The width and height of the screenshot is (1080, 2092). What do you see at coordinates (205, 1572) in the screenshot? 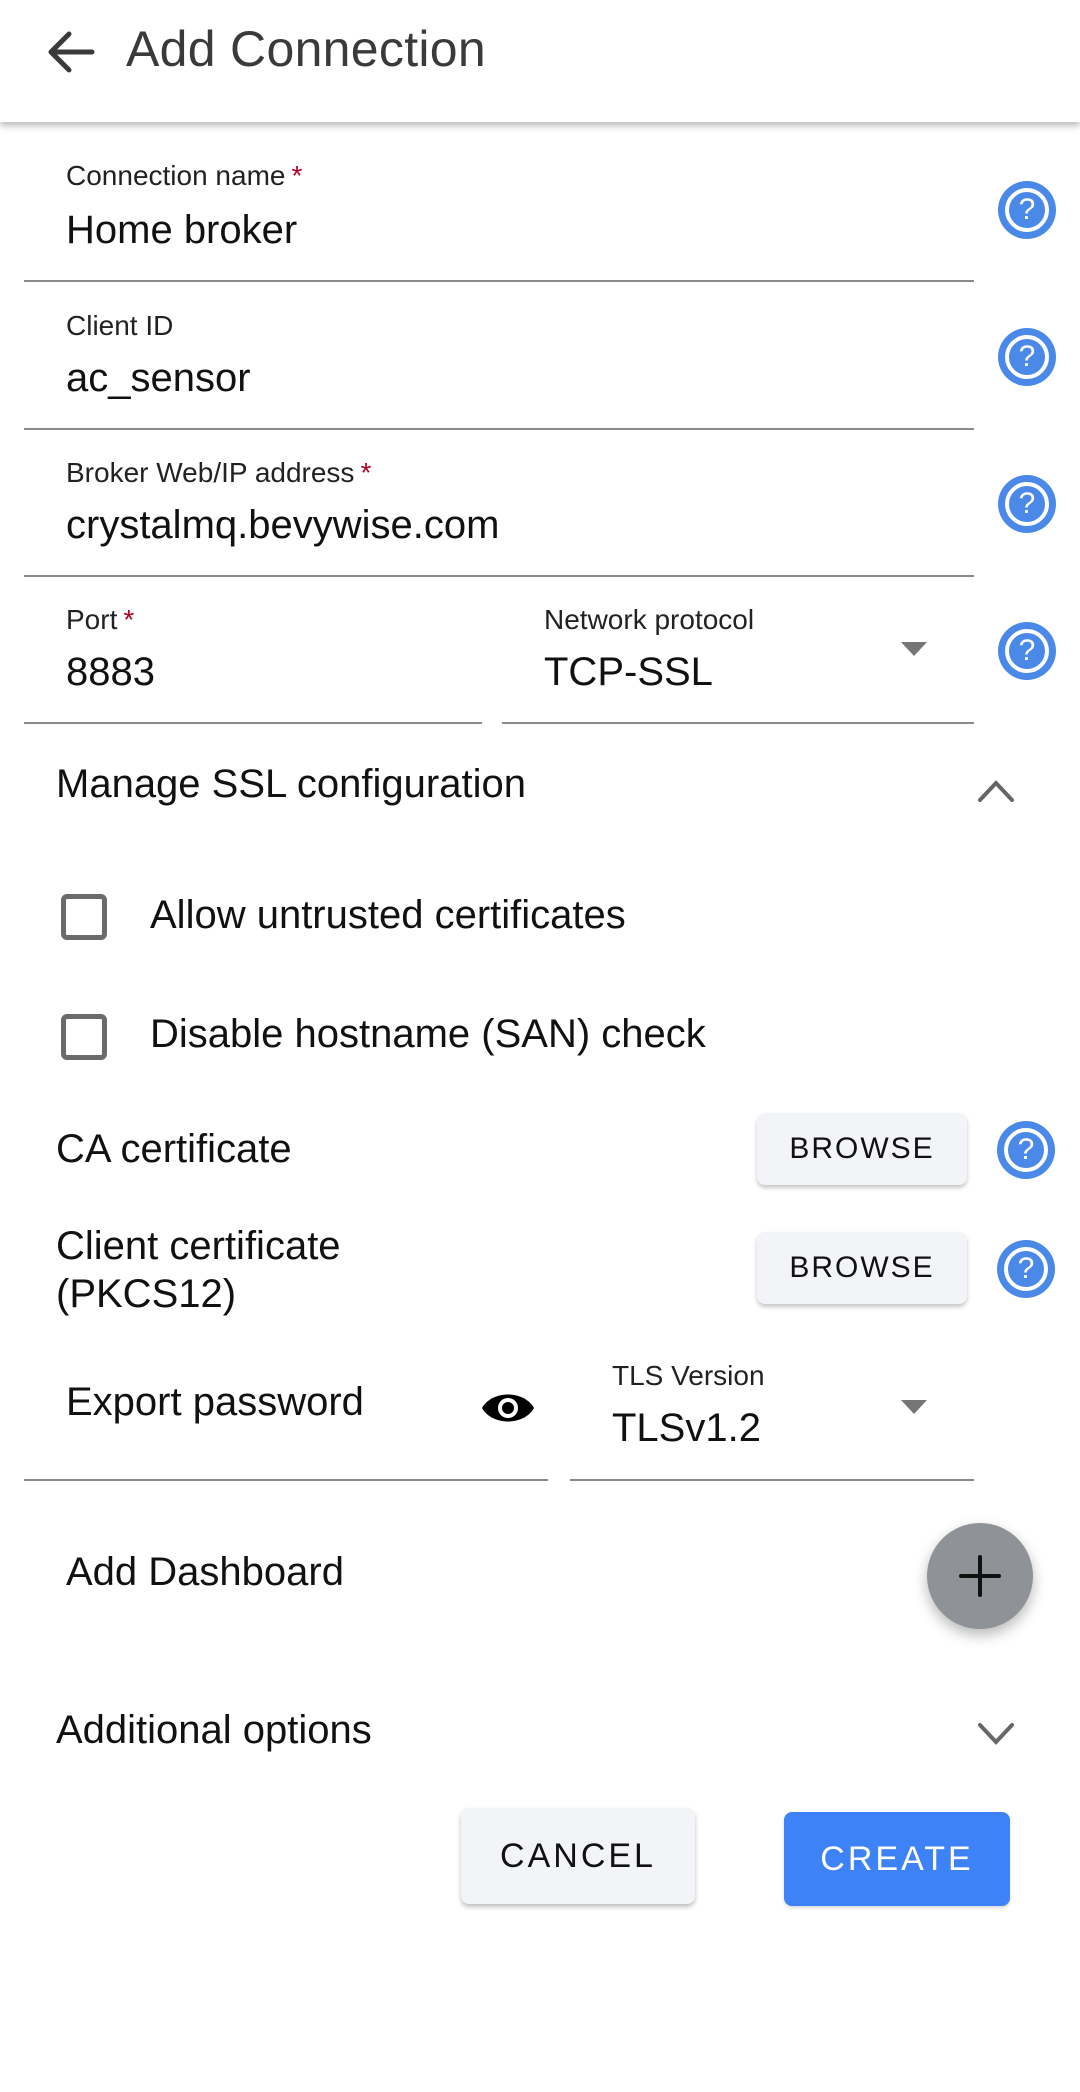
I see `add-dashboard-label: Add Dashboard` at bounding box center [205, 1572].